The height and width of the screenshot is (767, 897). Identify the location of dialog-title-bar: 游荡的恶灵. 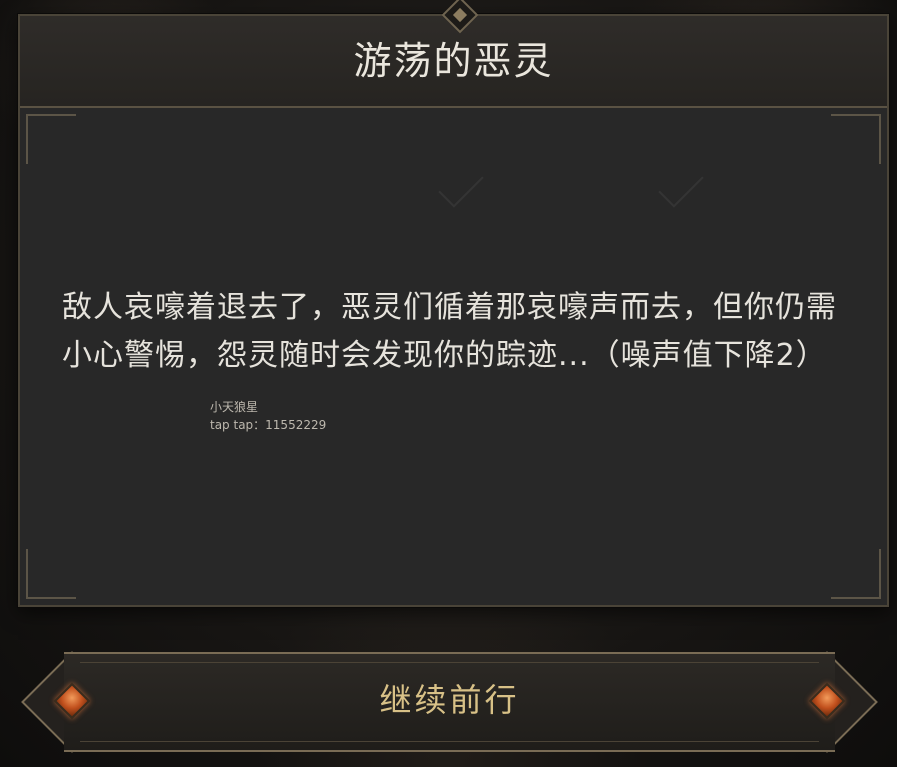
(453, 54).